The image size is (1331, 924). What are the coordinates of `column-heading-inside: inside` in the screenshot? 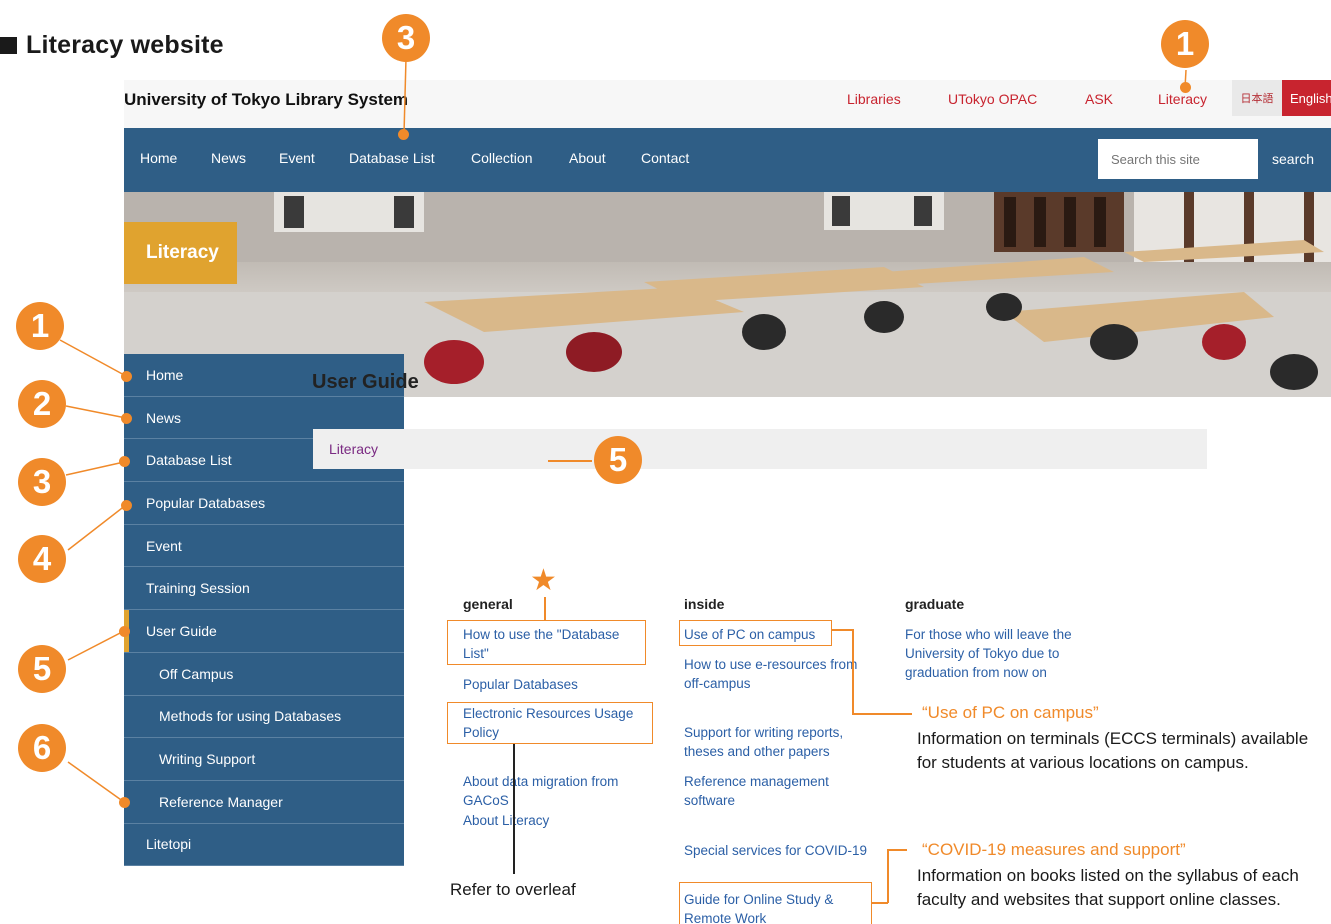 It's located at (704, 604).